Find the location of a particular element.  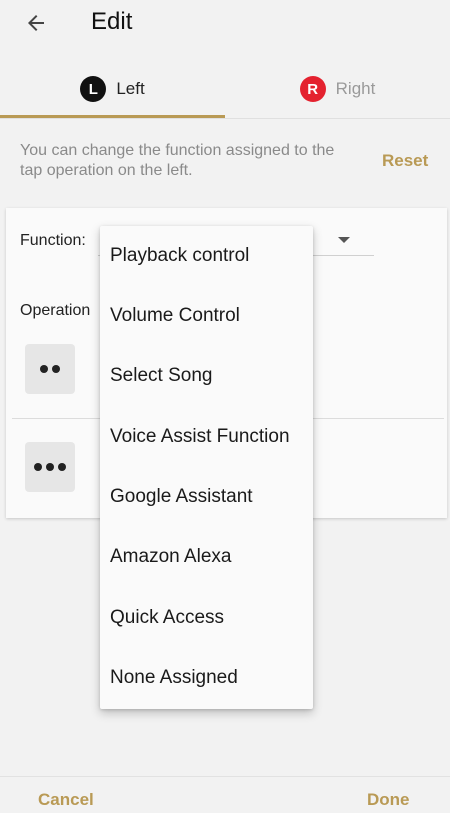

option-google-assistant: Google Assistant is located at coordinates (206, 497).